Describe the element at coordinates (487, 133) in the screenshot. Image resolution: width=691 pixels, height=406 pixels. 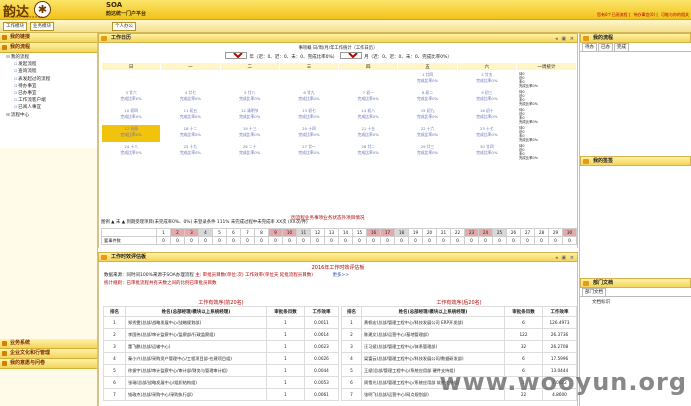
I see `calendar-day-cell: 23 十七 完成比率0%` at that location.